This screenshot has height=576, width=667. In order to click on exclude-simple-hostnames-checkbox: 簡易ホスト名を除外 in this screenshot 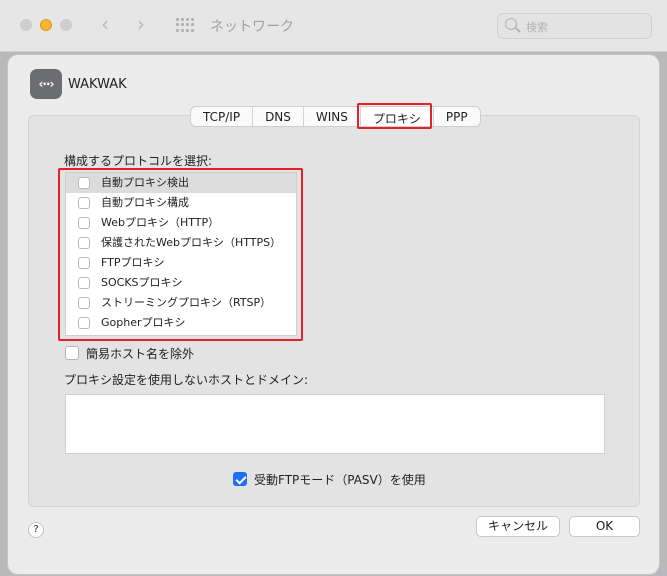, I will do `click(129, 353)`.